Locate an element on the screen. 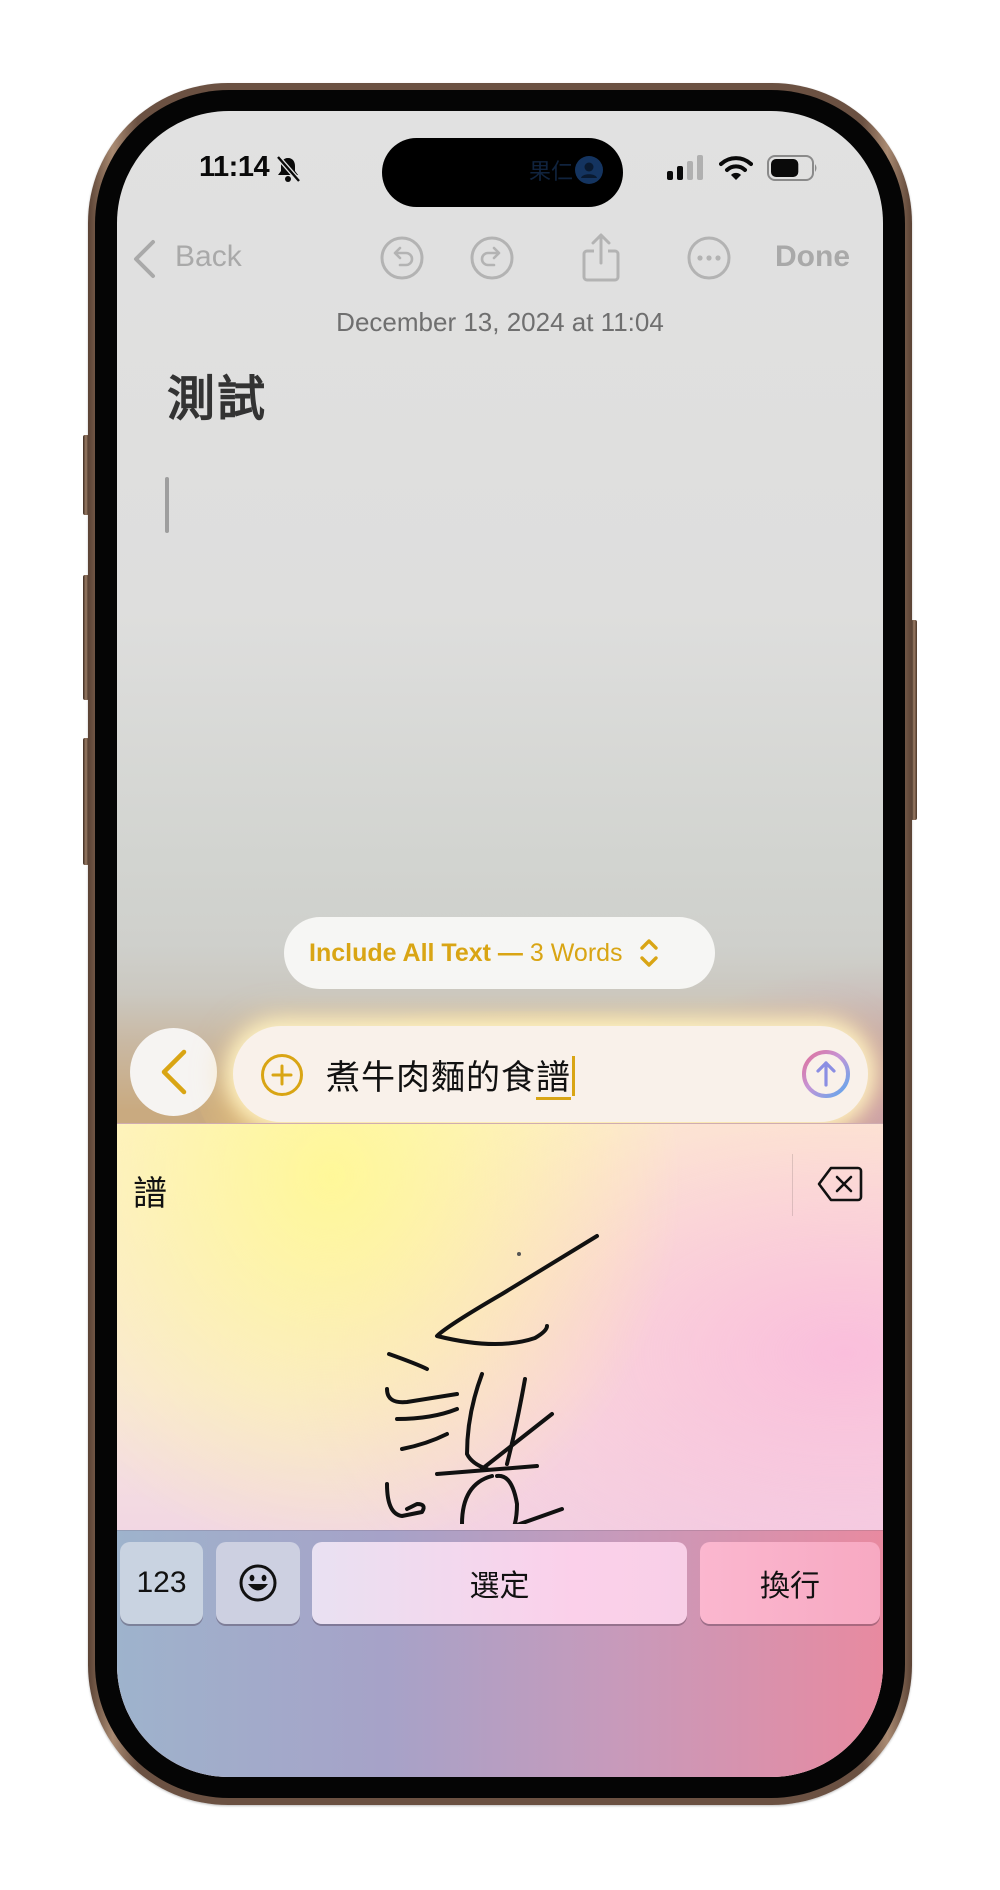  chevron-left-icon is located at coordinates (173, 1072).